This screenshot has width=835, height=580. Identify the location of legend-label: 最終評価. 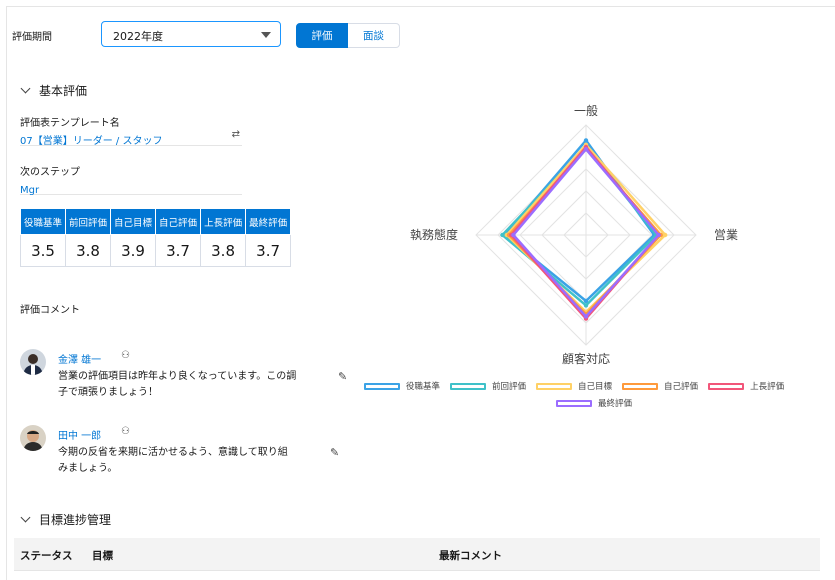
(614, 404).